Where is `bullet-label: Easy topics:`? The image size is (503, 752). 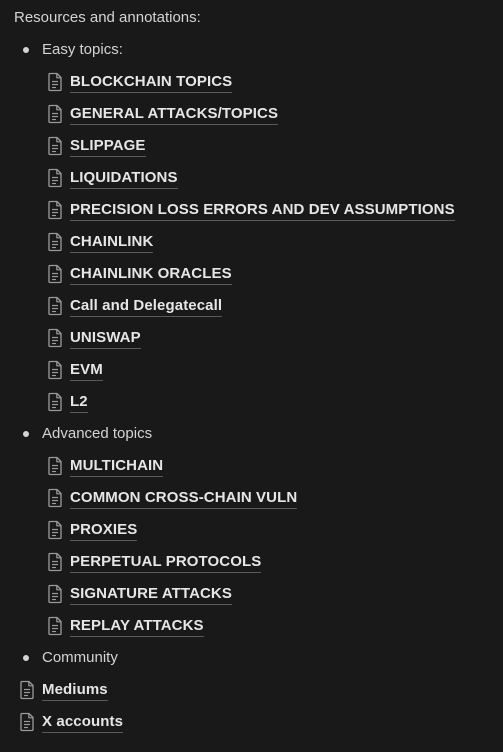 bullet-label: Easy topics: is located at coordinates (82, 49).